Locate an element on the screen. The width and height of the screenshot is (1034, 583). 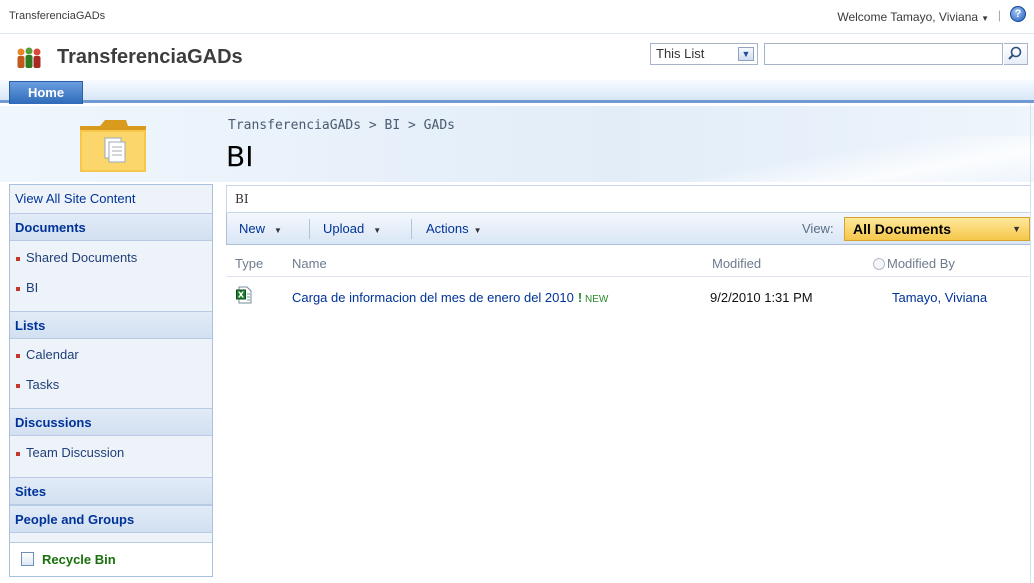
welcome-menu: Welcome Tamayo, Viviana ▼ is located at coordinates (913, 17).